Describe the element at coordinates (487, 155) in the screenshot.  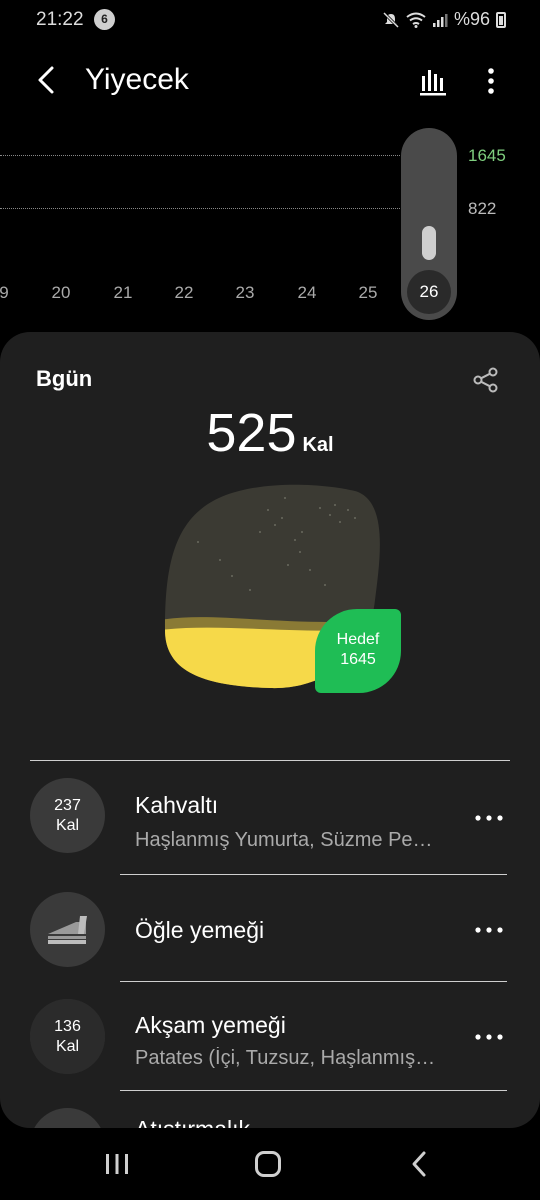
I see `y-label-goal: 1645` at that location.